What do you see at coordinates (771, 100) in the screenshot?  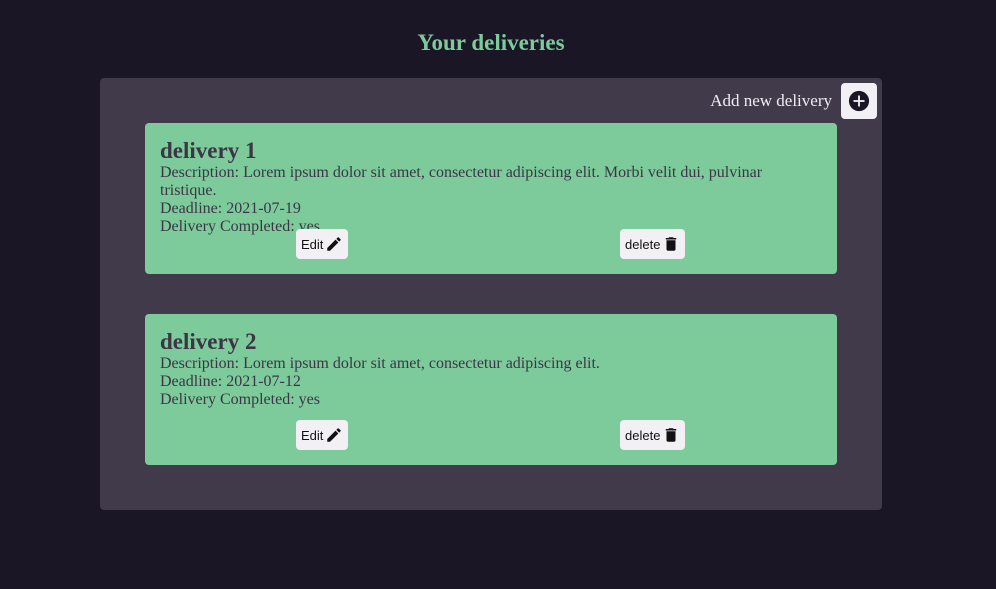 I see `add-delivery-label: Add new delivery` at bounding box center [771, 100].